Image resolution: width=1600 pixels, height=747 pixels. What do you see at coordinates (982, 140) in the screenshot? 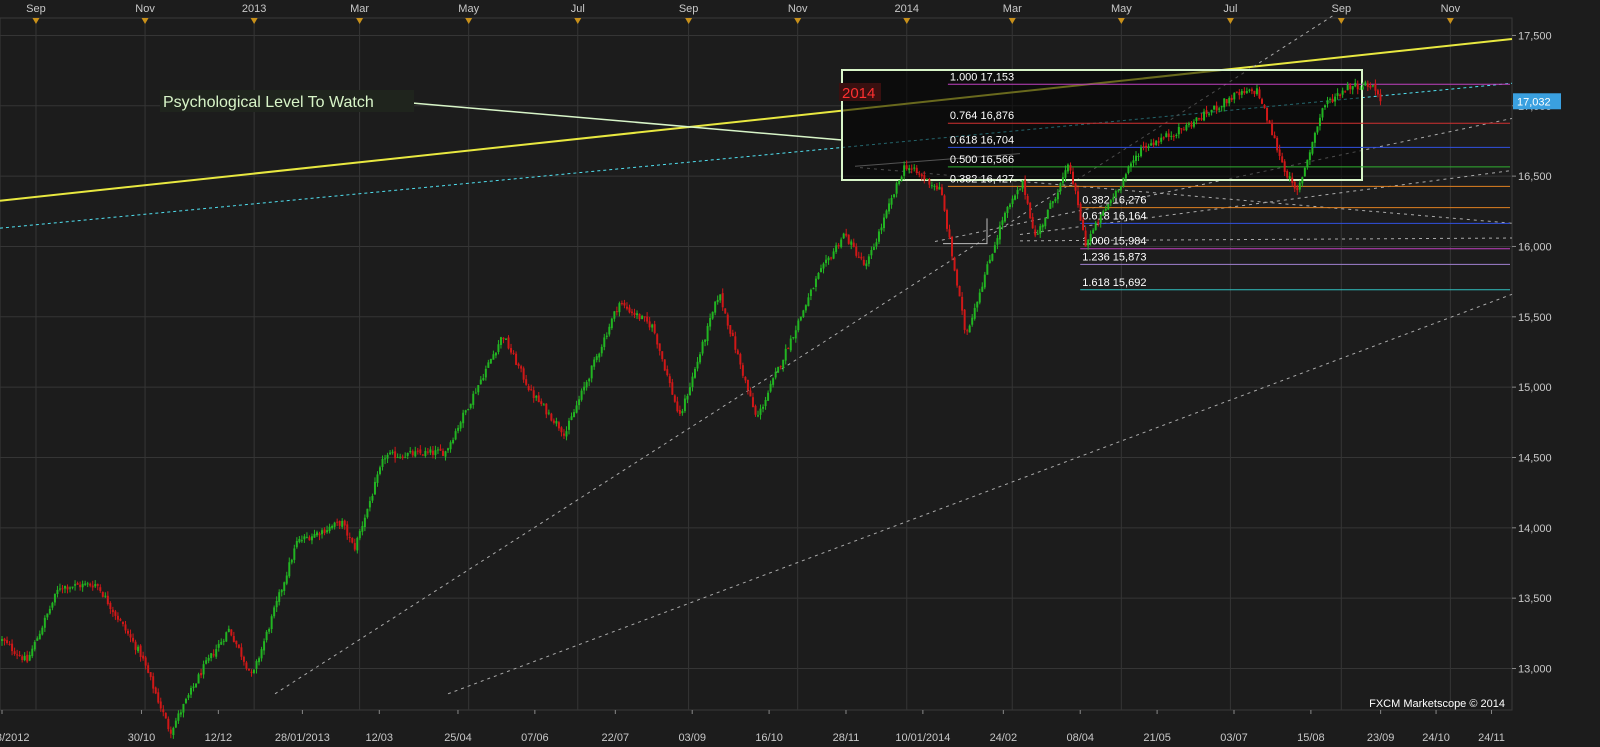
I see `fib-retracement-label: 0.618 16,704` at bounding box center [982, 140].